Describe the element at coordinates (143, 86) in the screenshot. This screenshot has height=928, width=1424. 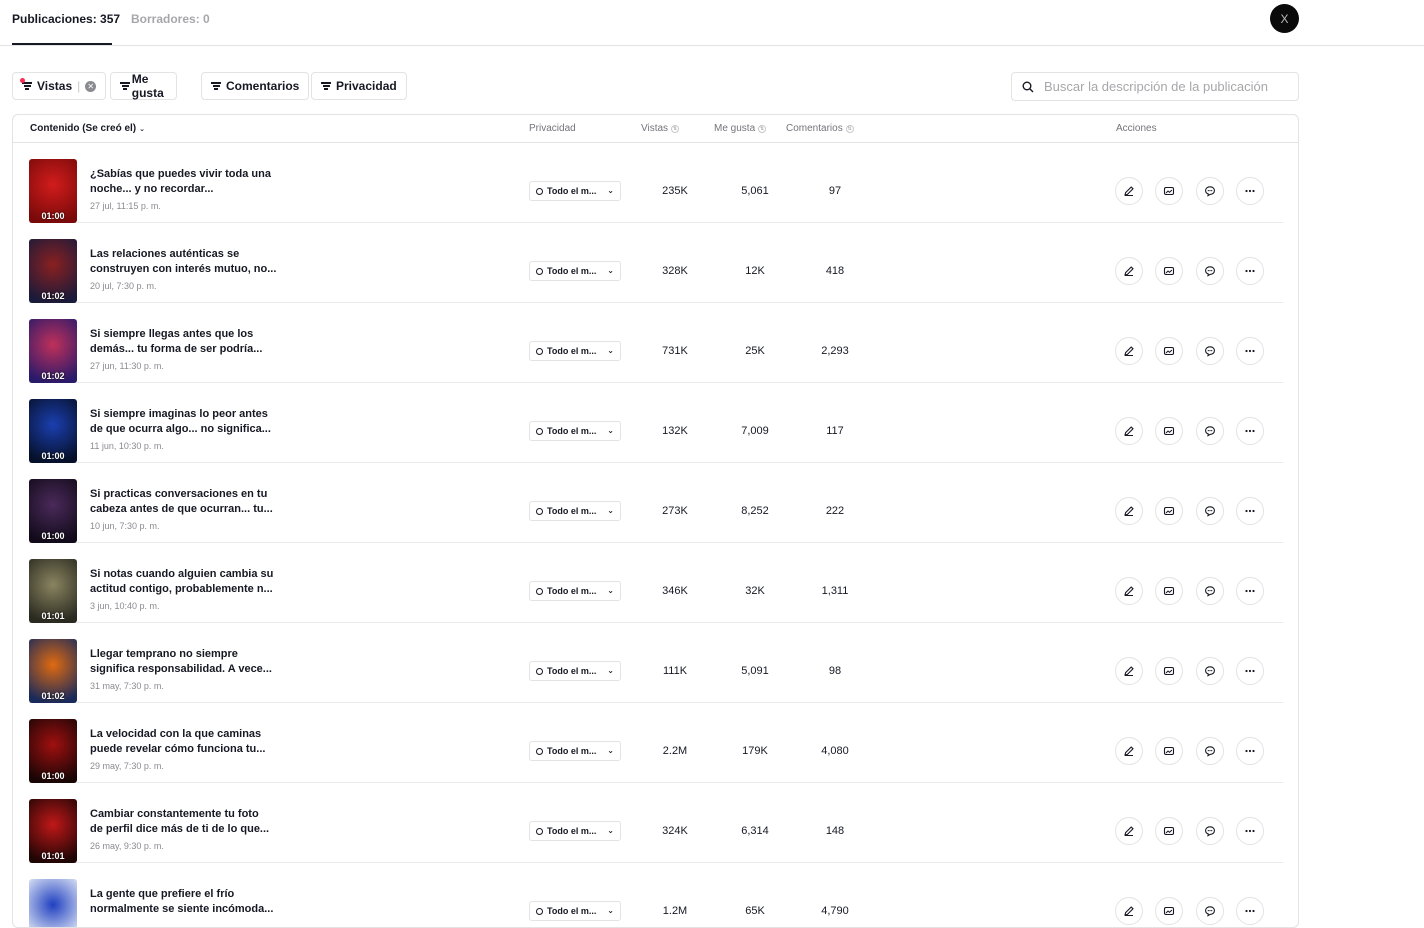
I see `filter-likes-chip: Me gusta` at that location.